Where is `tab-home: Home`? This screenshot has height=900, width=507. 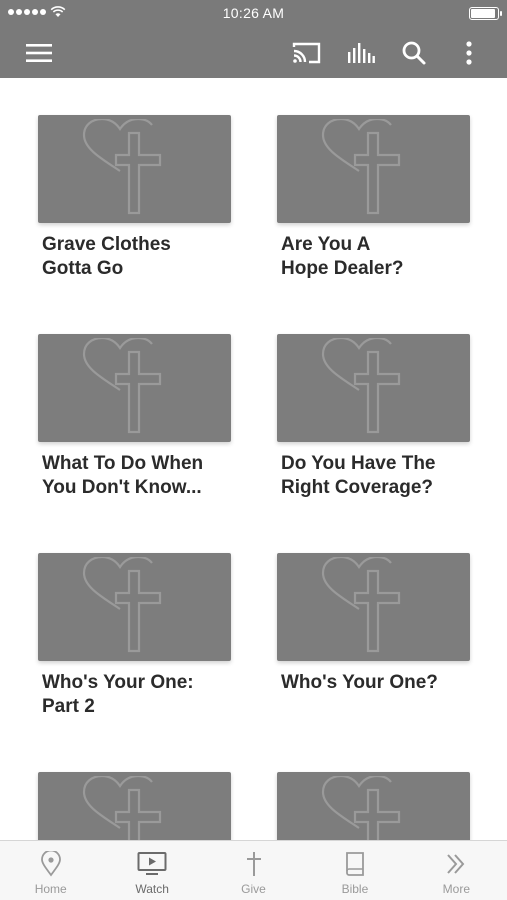 tab-home: Home is located at coordinates (50, 870).